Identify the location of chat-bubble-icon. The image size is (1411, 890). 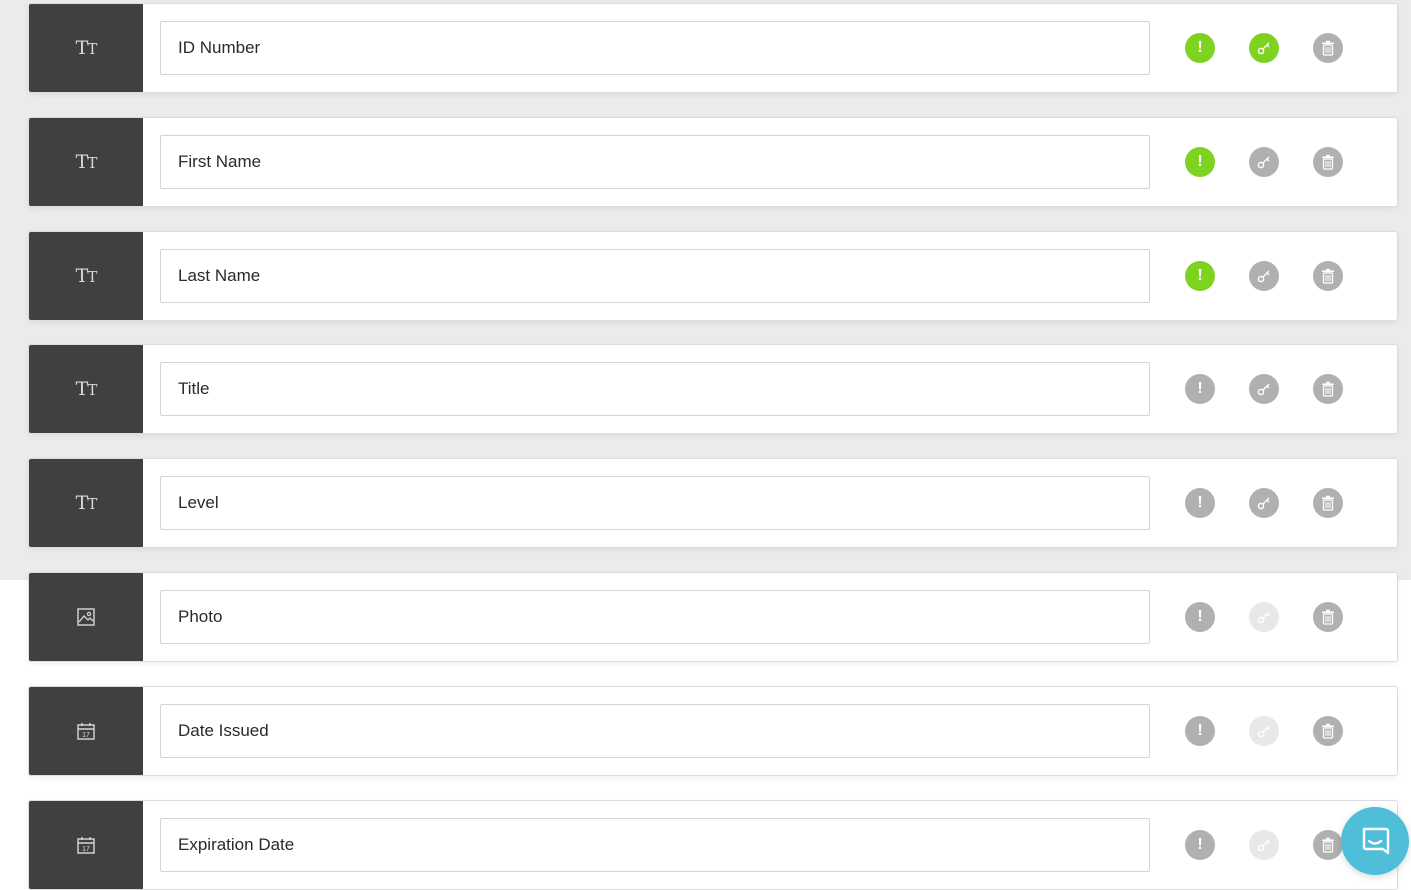
(1376, 841).